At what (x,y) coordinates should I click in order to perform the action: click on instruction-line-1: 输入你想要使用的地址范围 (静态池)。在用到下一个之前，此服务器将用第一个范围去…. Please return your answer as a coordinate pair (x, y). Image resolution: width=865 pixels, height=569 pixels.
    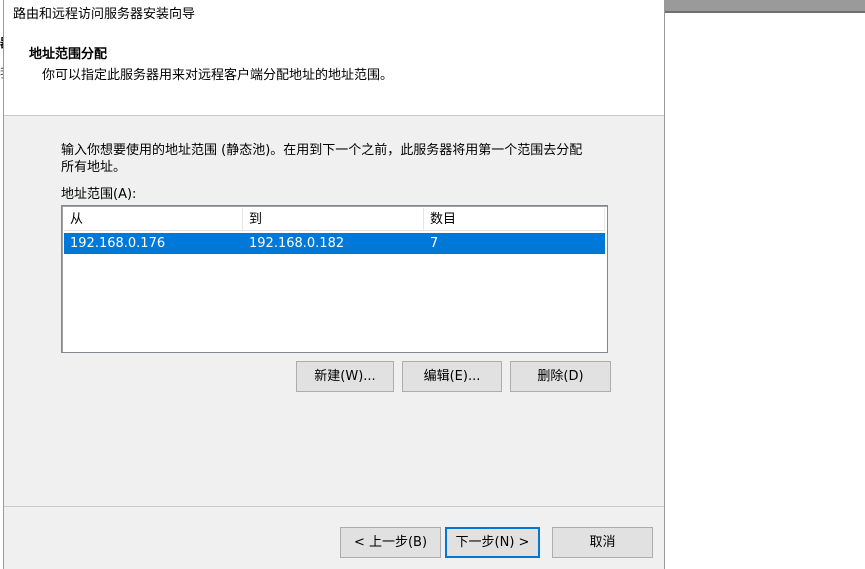
    Looking at the image, I should click on (322, 150).